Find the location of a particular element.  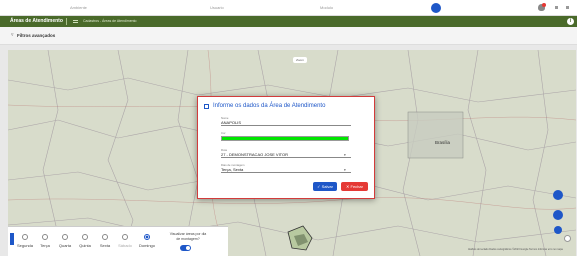

highlighted-region is located at coordinates (435, 135).